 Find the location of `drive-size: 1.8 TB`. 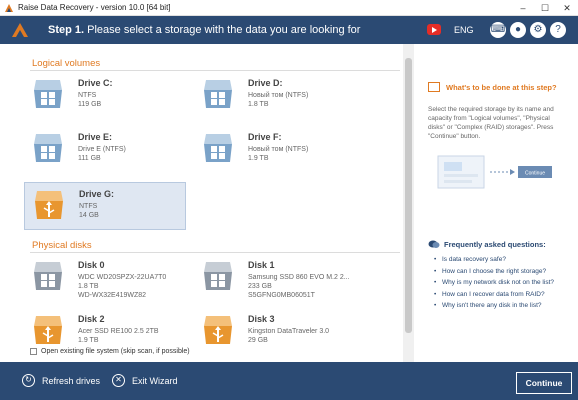

drive-size: 1.8 TB is located at coordinates (258, 104).